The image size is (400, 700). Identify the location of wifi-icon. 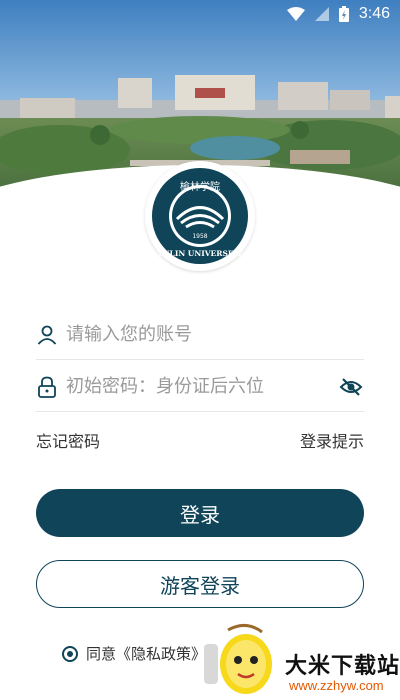
(295, 14).